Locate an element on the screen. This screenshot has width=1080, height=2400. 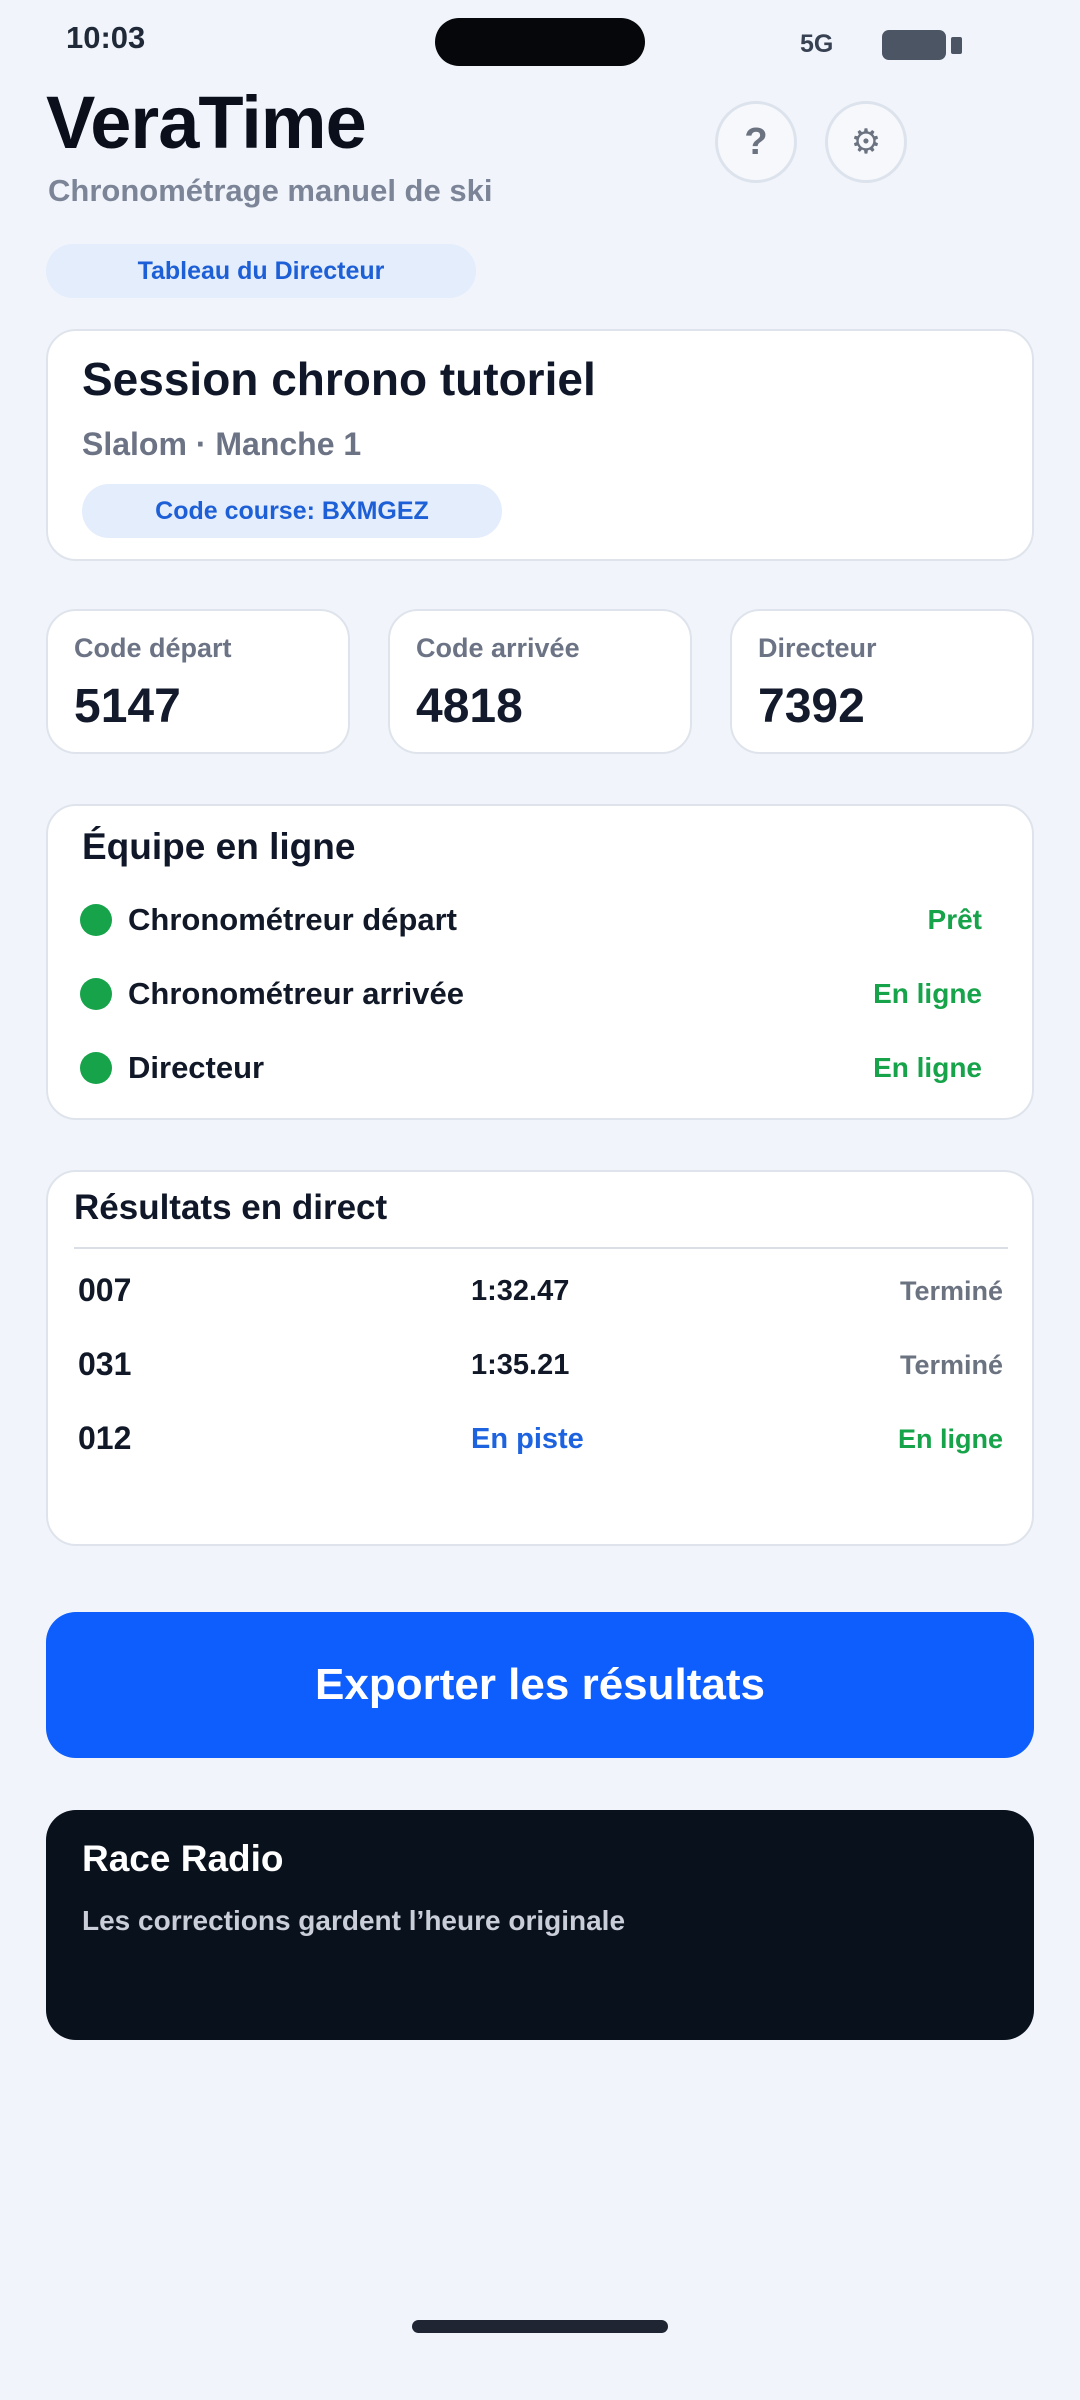
member-name: Chronométreur départ is located at coordinates (292, 919).